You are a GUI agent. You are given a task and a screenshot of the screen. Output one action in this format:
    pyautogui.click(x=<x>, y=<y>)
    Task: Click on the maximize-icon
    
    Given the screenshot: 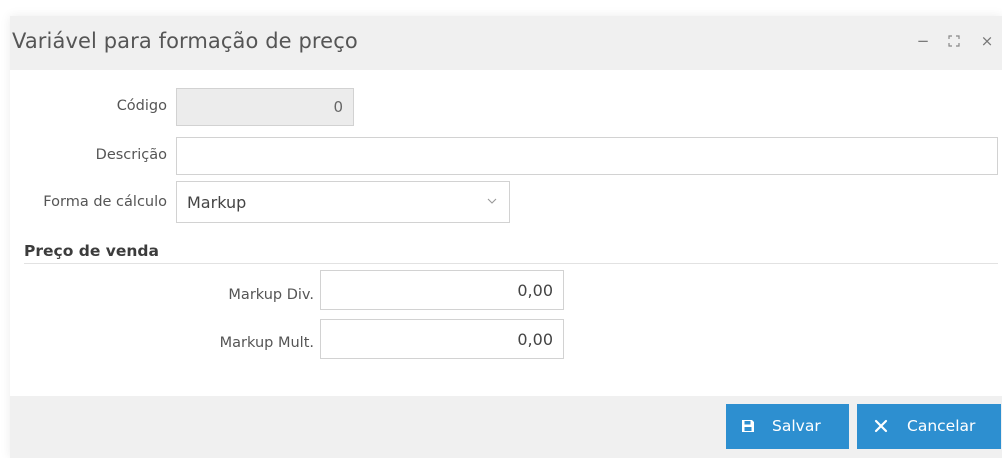 What is the action you would take?
    pyautogui.click(x=954, y=41)
    